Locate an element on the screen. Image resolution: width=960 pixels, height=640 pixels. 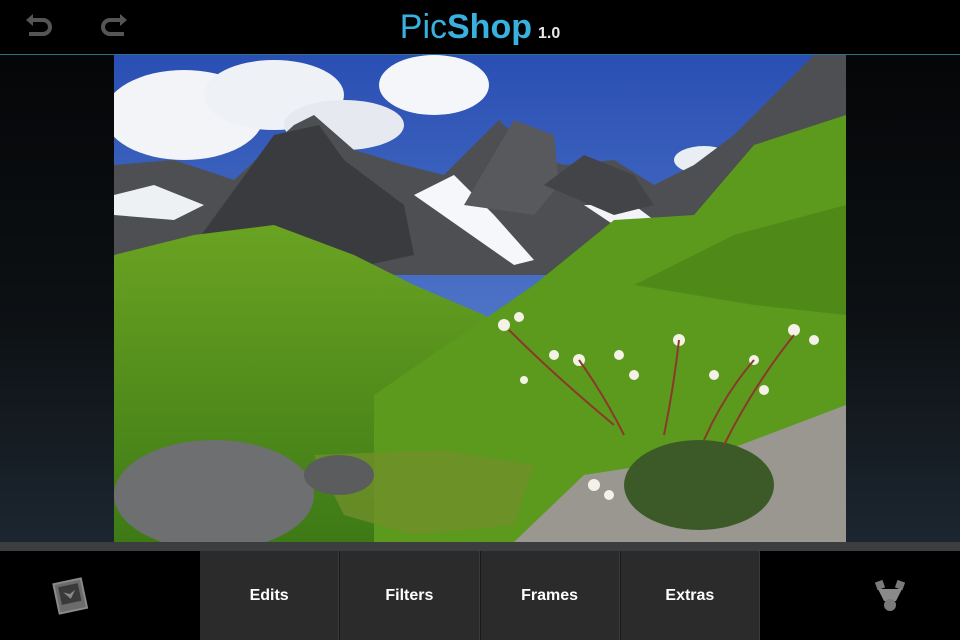
tab-filters: Filters is located at coordinates (409, 595).